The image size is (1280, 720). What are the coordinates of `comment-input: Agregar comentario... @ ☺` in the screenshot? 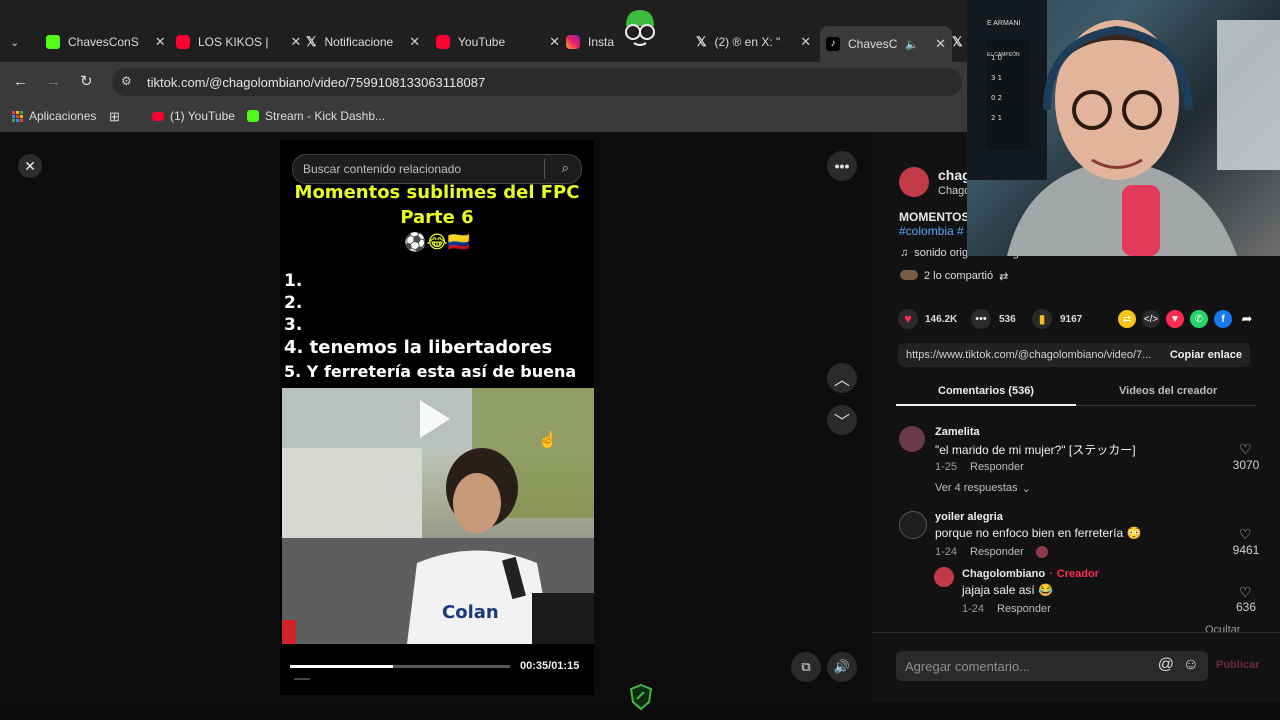 It's located at (1052, 666).